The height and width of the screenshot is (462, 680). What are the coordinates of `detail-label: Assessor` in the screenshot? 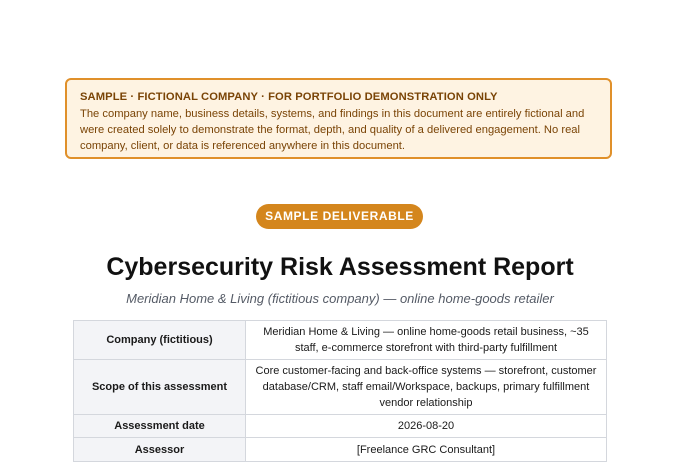 It's located at (159, 449).